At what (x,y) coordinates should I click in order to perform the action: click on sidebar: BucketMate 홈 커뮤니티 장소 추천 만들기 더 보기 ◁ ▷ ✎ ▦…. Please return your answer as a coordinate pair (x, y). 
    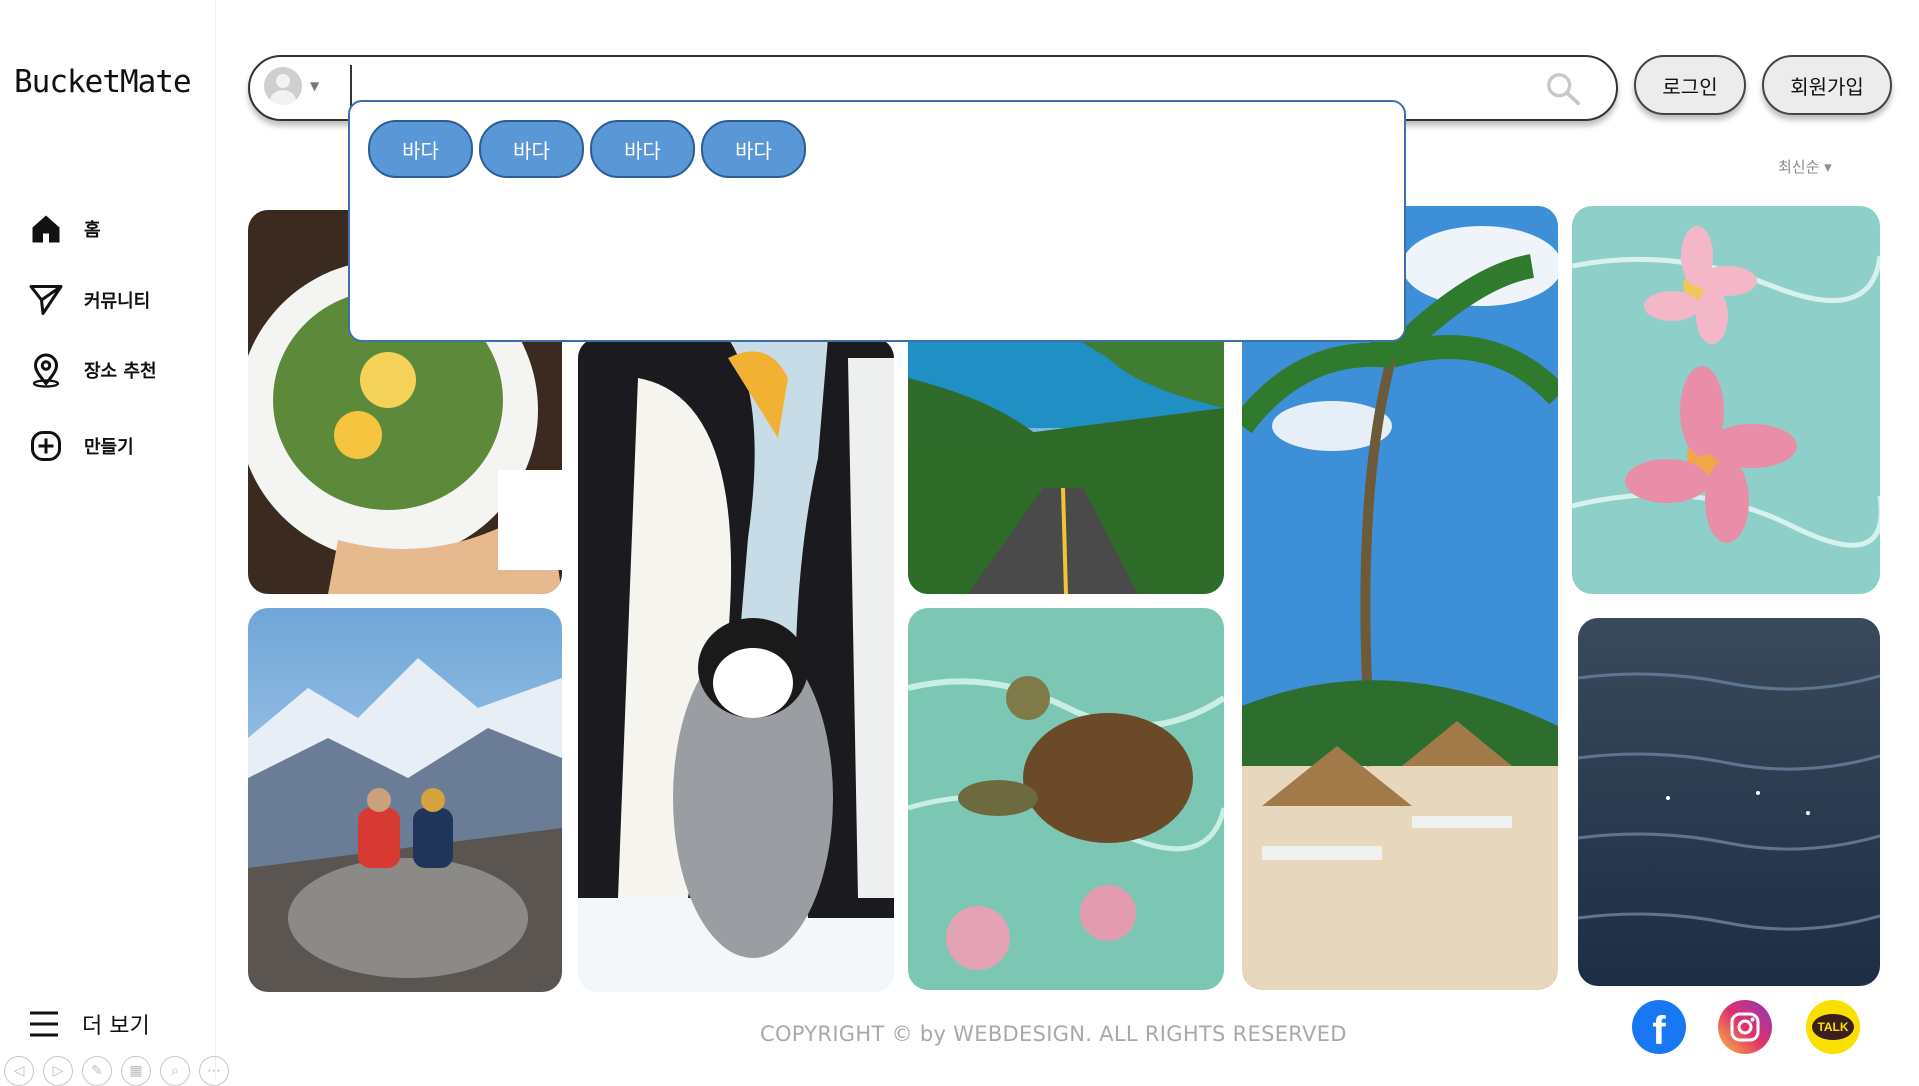
    Looking at the image, I should click on (114, 543).